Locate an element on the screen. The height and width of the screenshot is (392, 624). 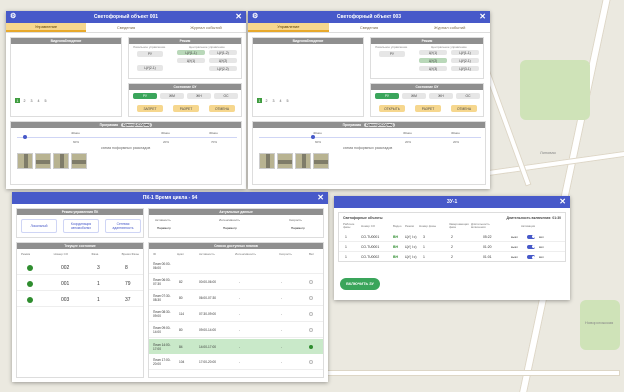
mode-button: ЦУ(2-2) is located at coordinates (223, 68).